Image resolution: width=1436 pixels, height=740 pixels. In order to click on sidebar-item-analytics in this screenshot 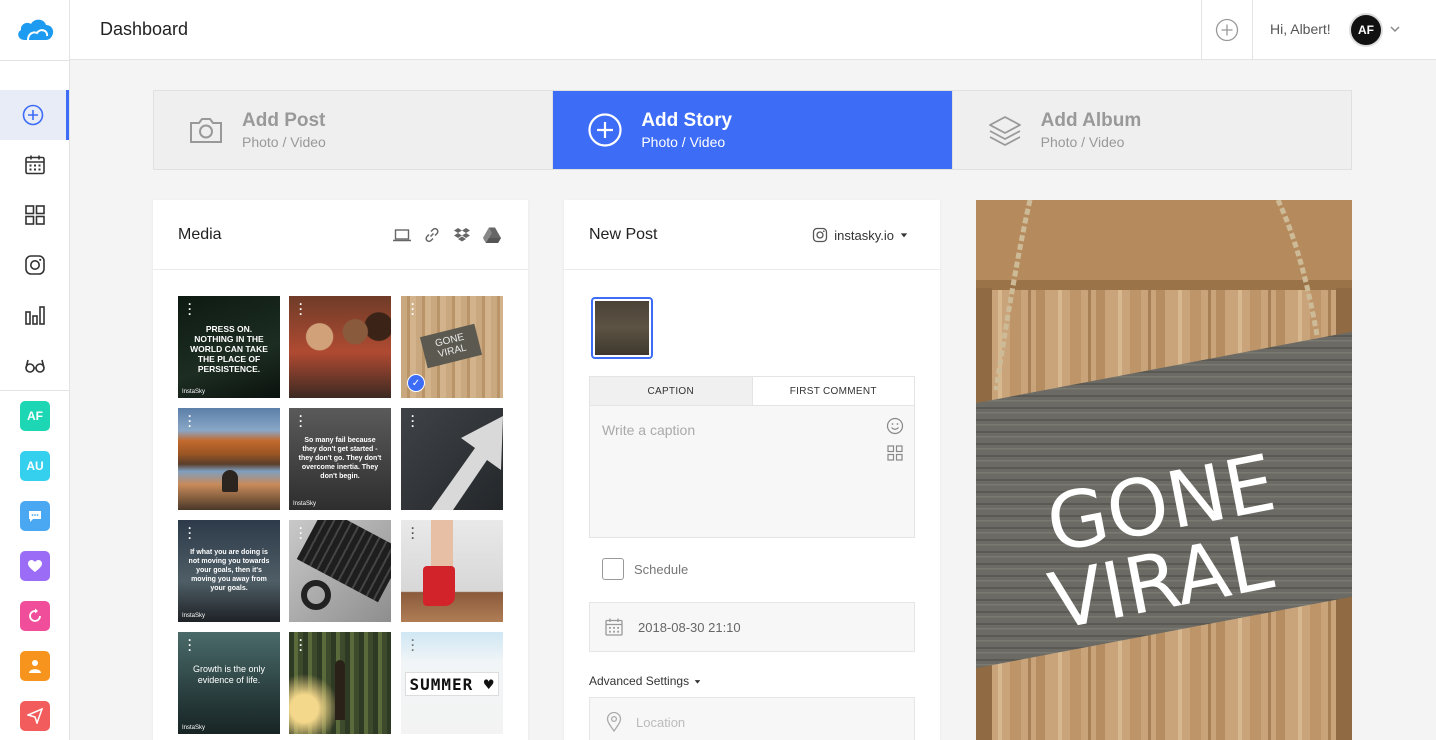, I will do `click(34, 315)`.